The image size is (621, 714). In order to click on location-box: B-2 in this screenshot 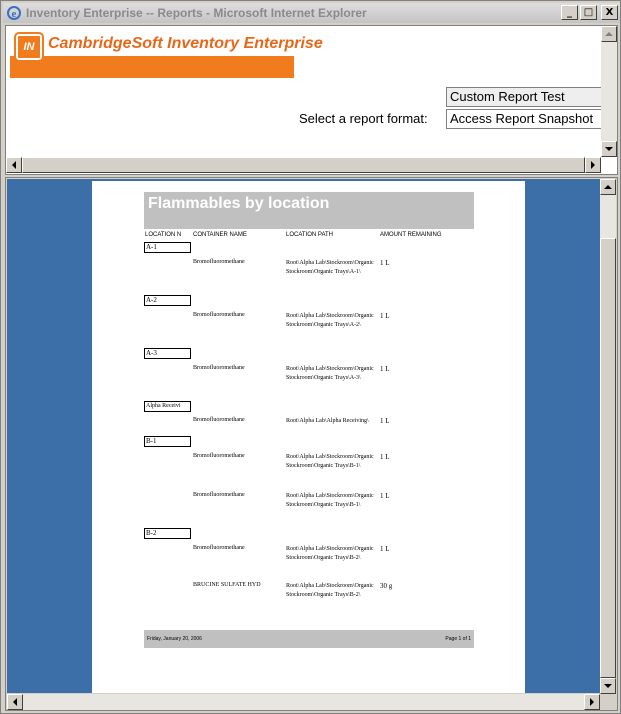, I will do `click(167, 533)`.